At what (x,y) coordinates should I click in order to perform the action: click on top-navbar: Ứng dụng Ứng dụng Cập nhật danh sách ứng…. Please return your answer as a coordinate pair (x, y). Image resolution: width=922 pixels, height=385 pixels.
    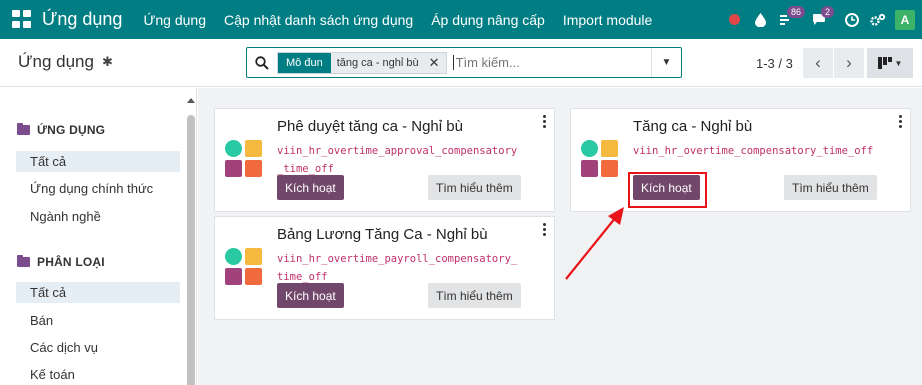
    Looking at the image, I should click on (461, 19).